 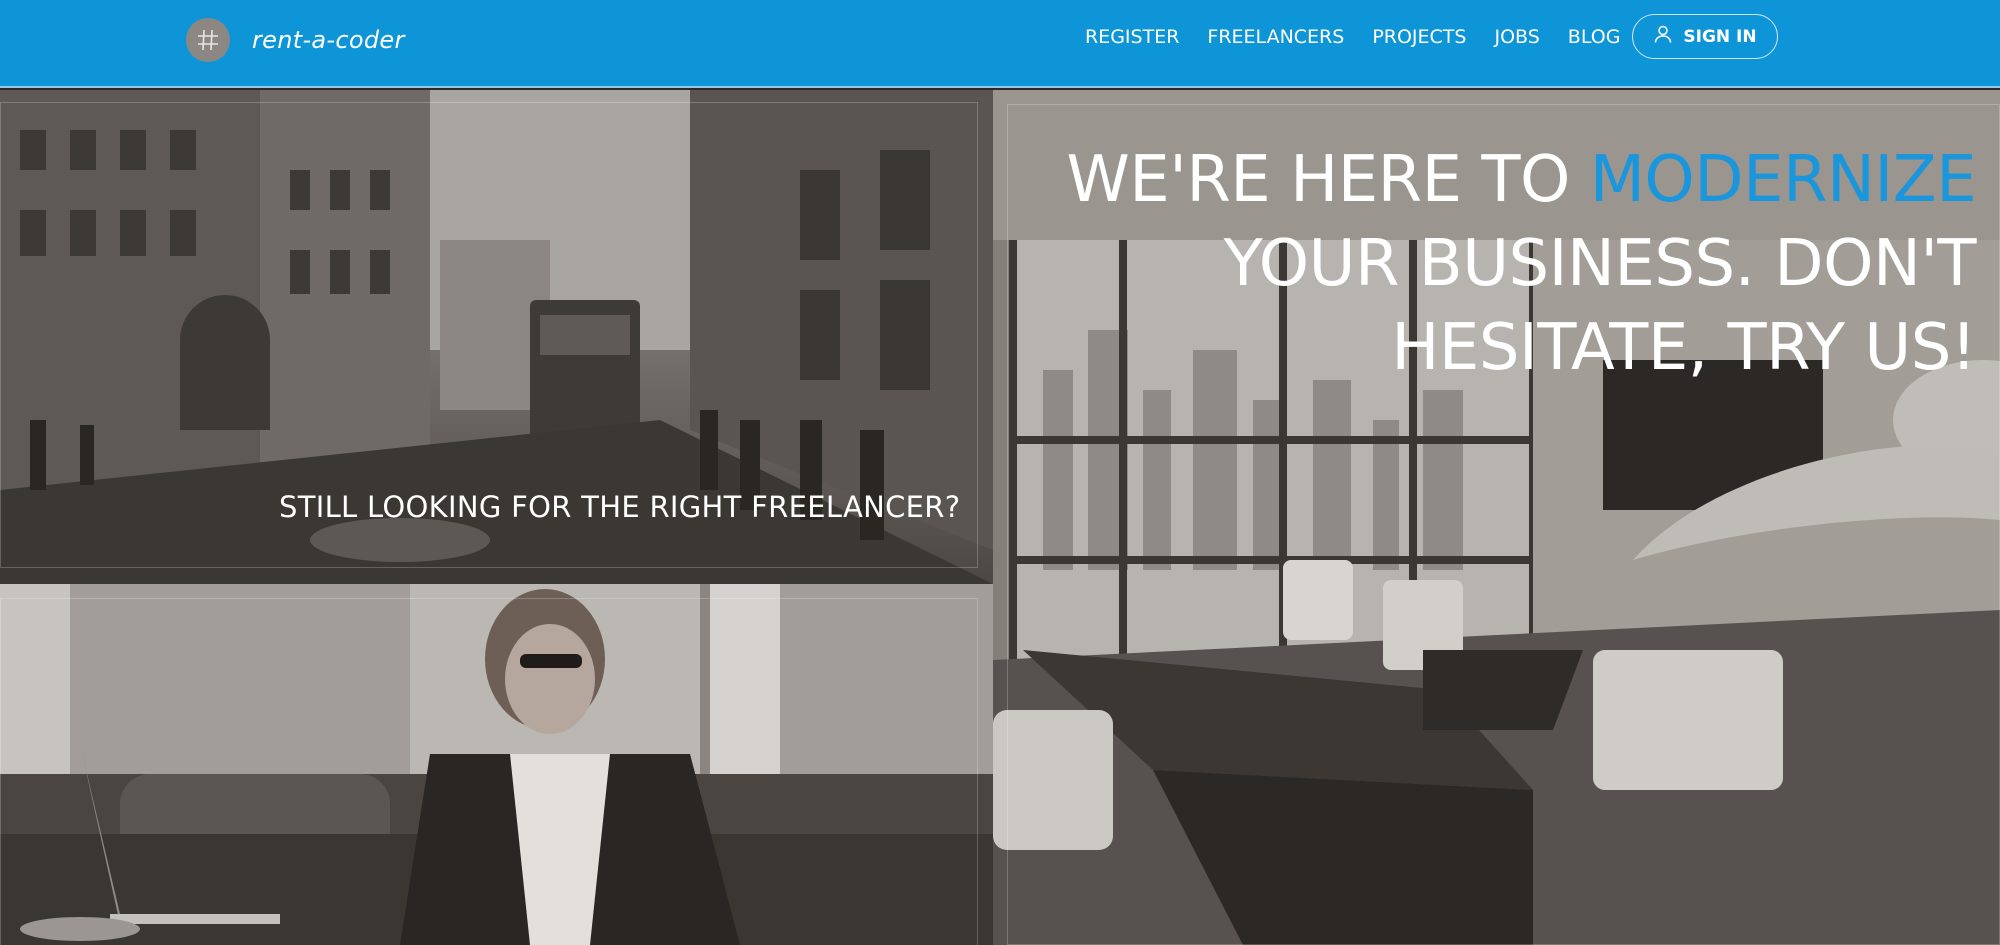 I want to click on hero-line-3: HESITATE, TRY US!, so click(x=1683, y=348).